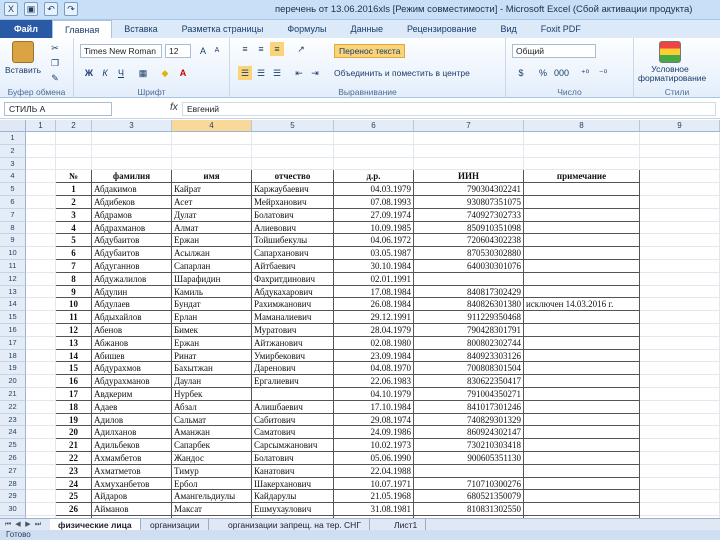 The image size is (720, 540). Describe the element at coordinates (402, 73) in the screenshot. I see `merge-center-button: Объединить и поместить в центре` at that location.